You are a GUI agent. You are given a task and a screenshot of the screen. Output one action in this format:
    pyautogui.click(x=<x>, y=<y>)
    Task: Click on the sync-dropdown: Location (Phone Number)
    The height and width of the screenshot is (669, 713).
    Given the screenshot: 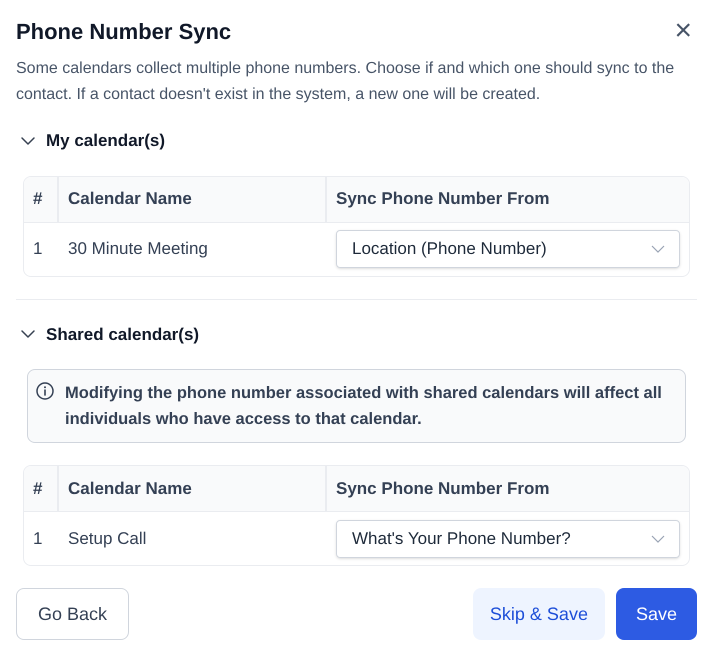 What is the action you would take?
    pyautogui.click(x=508, y=249)
    